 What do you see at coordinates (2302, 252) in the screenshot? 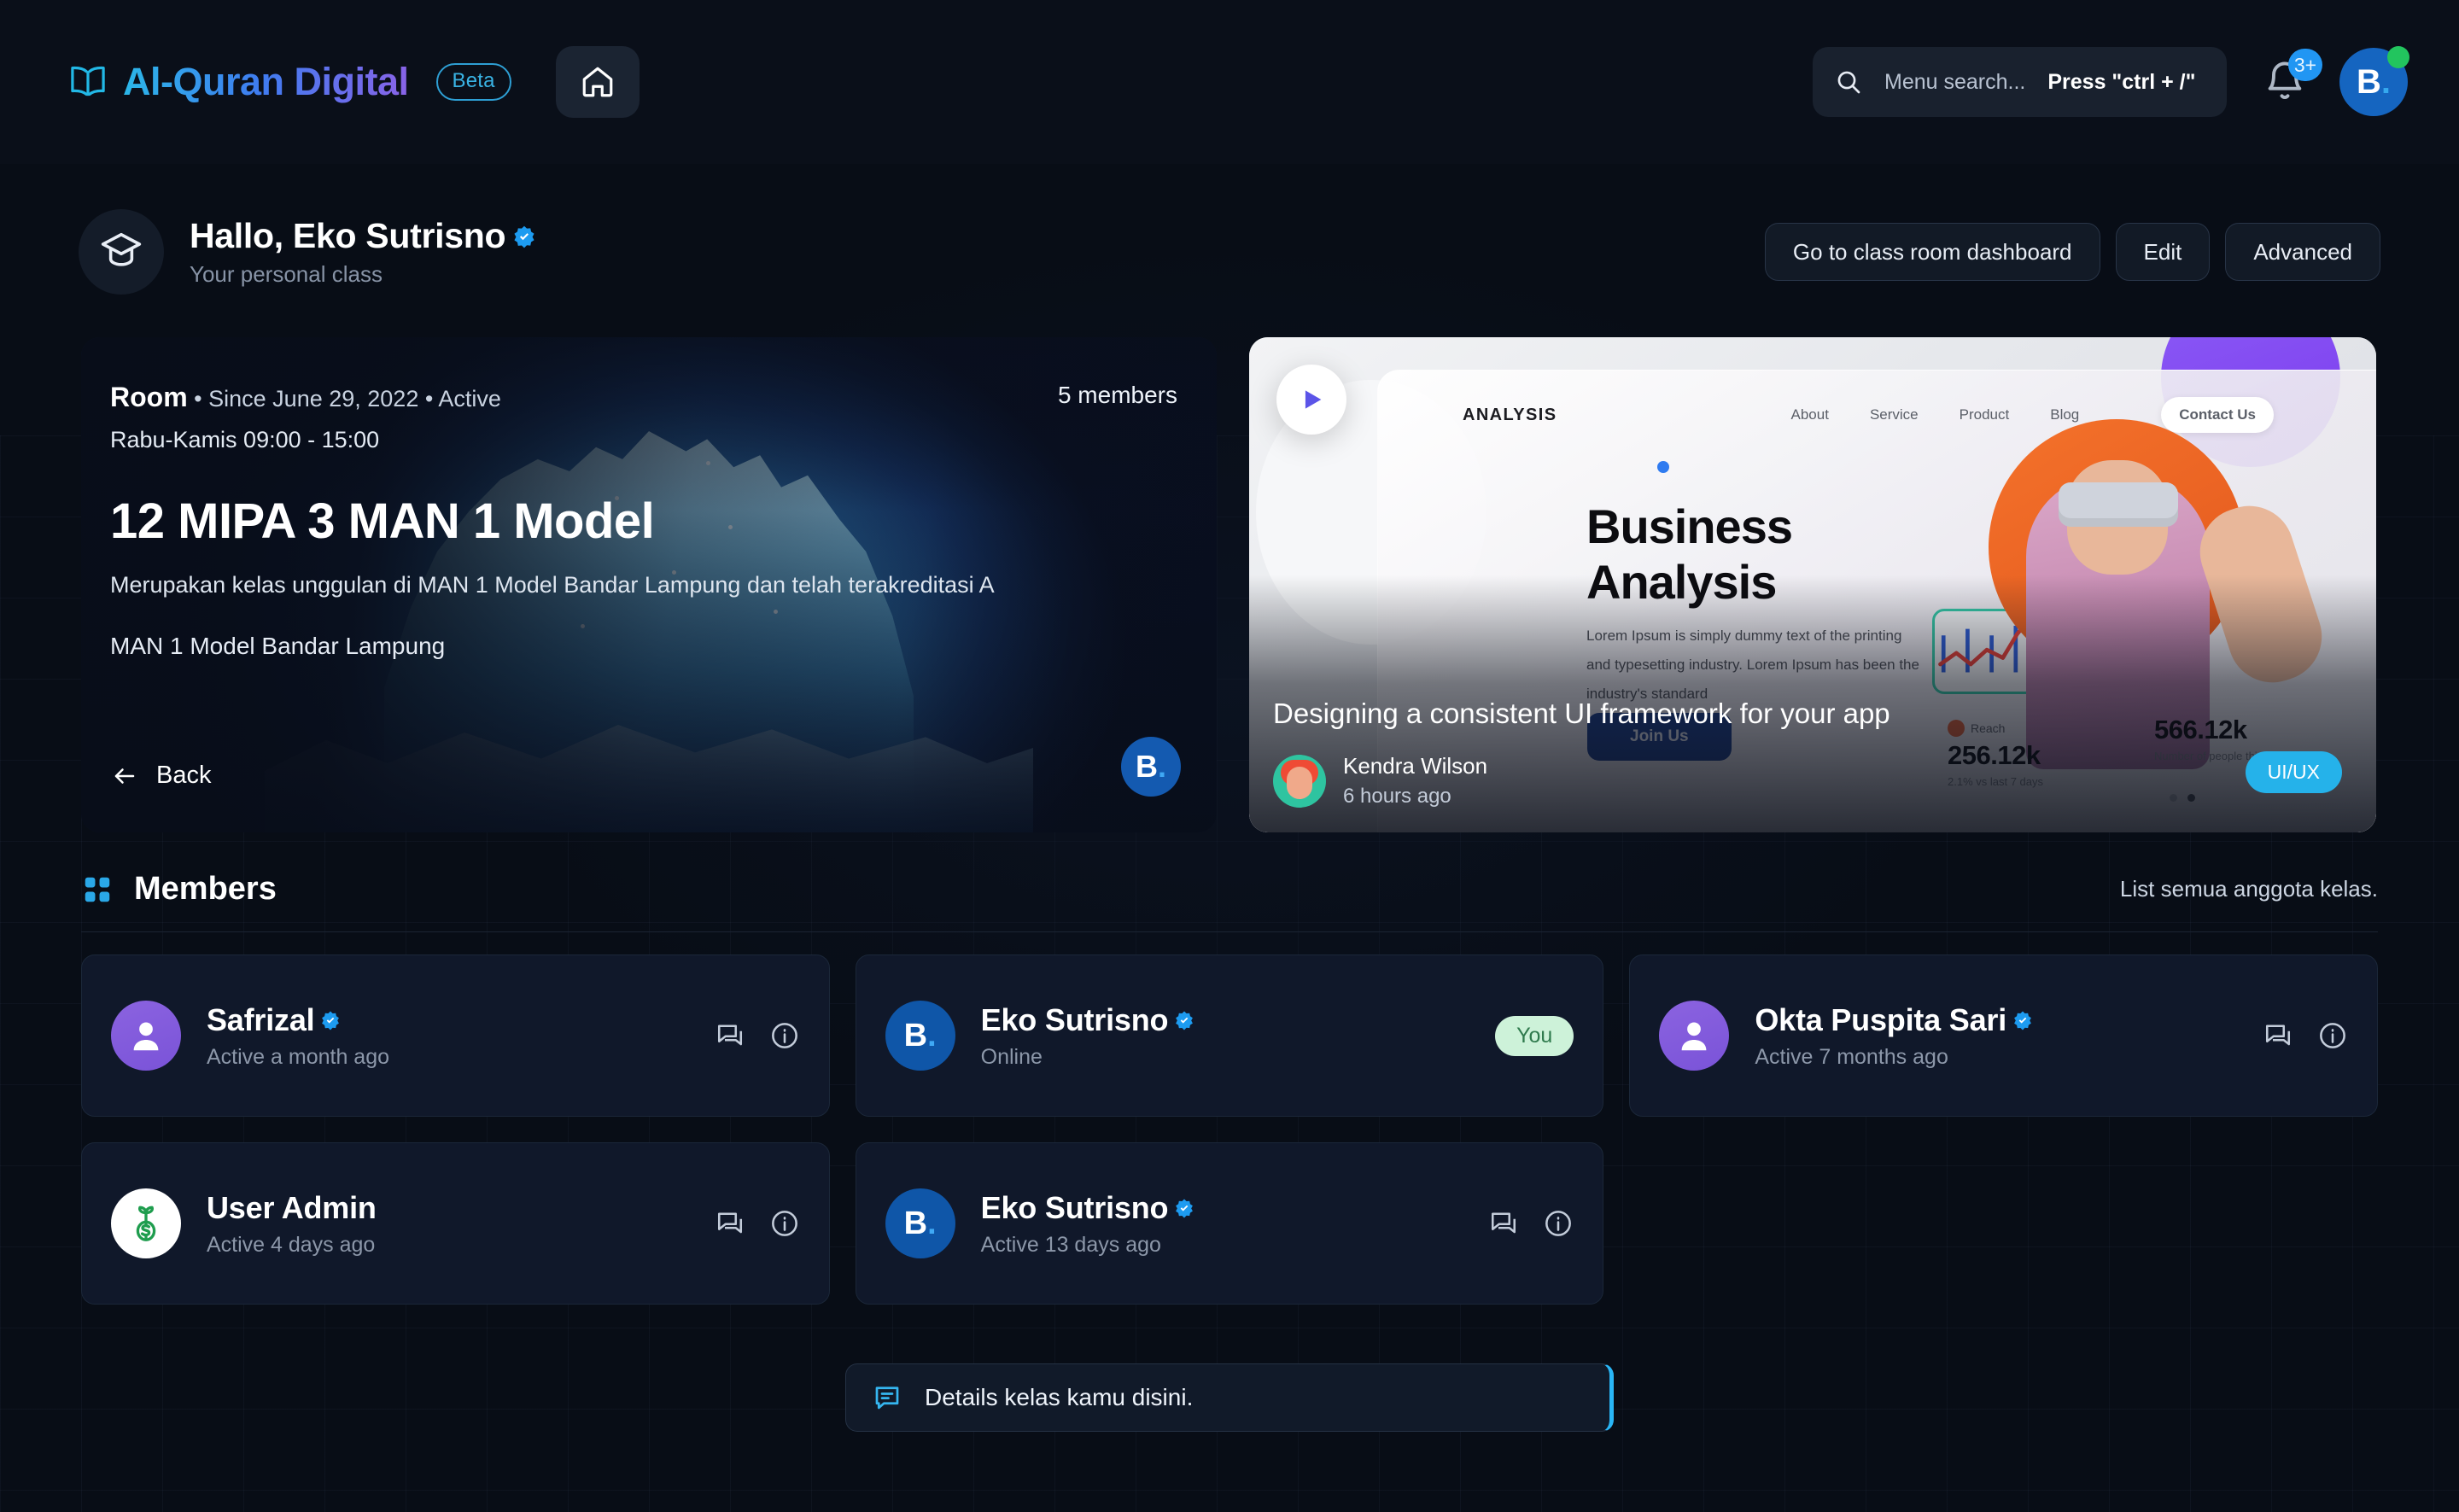
I see `advanced-button: Advanced` at bounding box center [2302, 252].